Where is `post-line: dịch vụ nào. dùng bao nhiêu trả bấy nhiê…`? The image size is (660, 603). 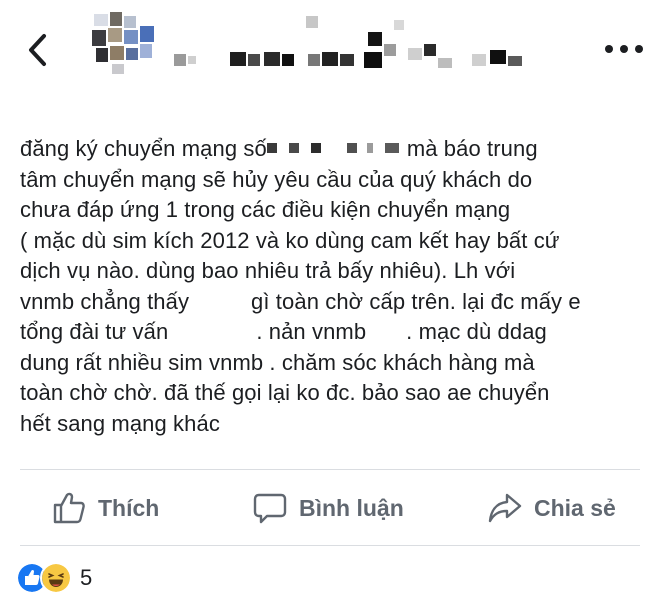
post-line: dịch vụ nào. dùng bao nhiêu trả bấy nhiê… is located at coordinates (268, 270).